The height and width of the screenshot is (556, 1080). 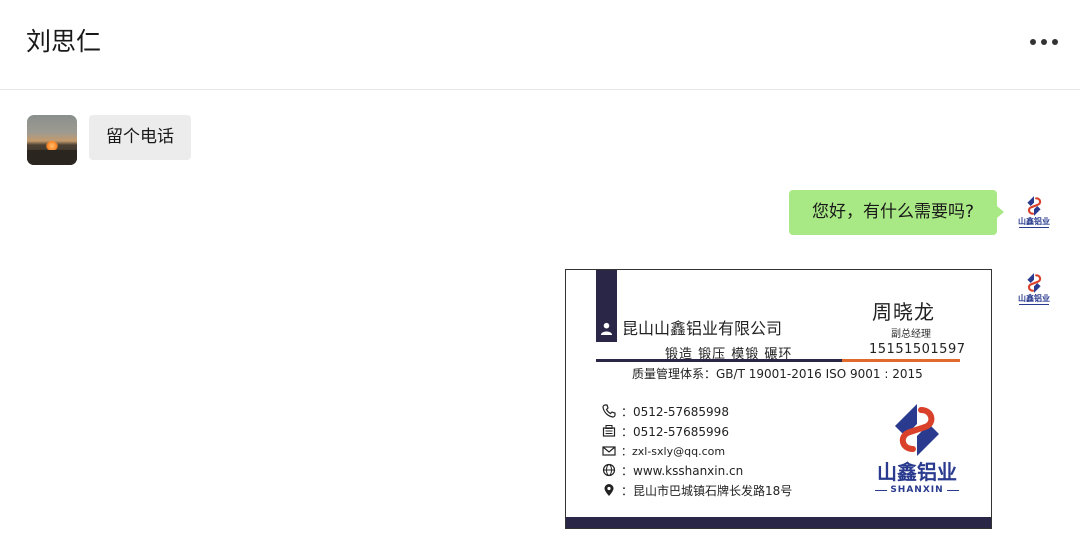 I want to click on mobile-number: 15151501597, so click(x=917, y=349).